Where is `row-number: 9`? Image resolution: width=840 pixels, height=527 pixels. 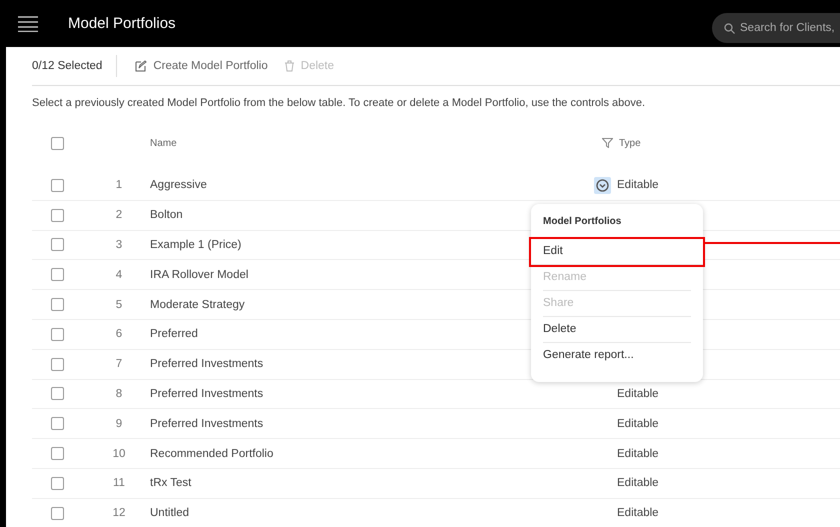
row-number: 9 is located at coordinates (119, 424).